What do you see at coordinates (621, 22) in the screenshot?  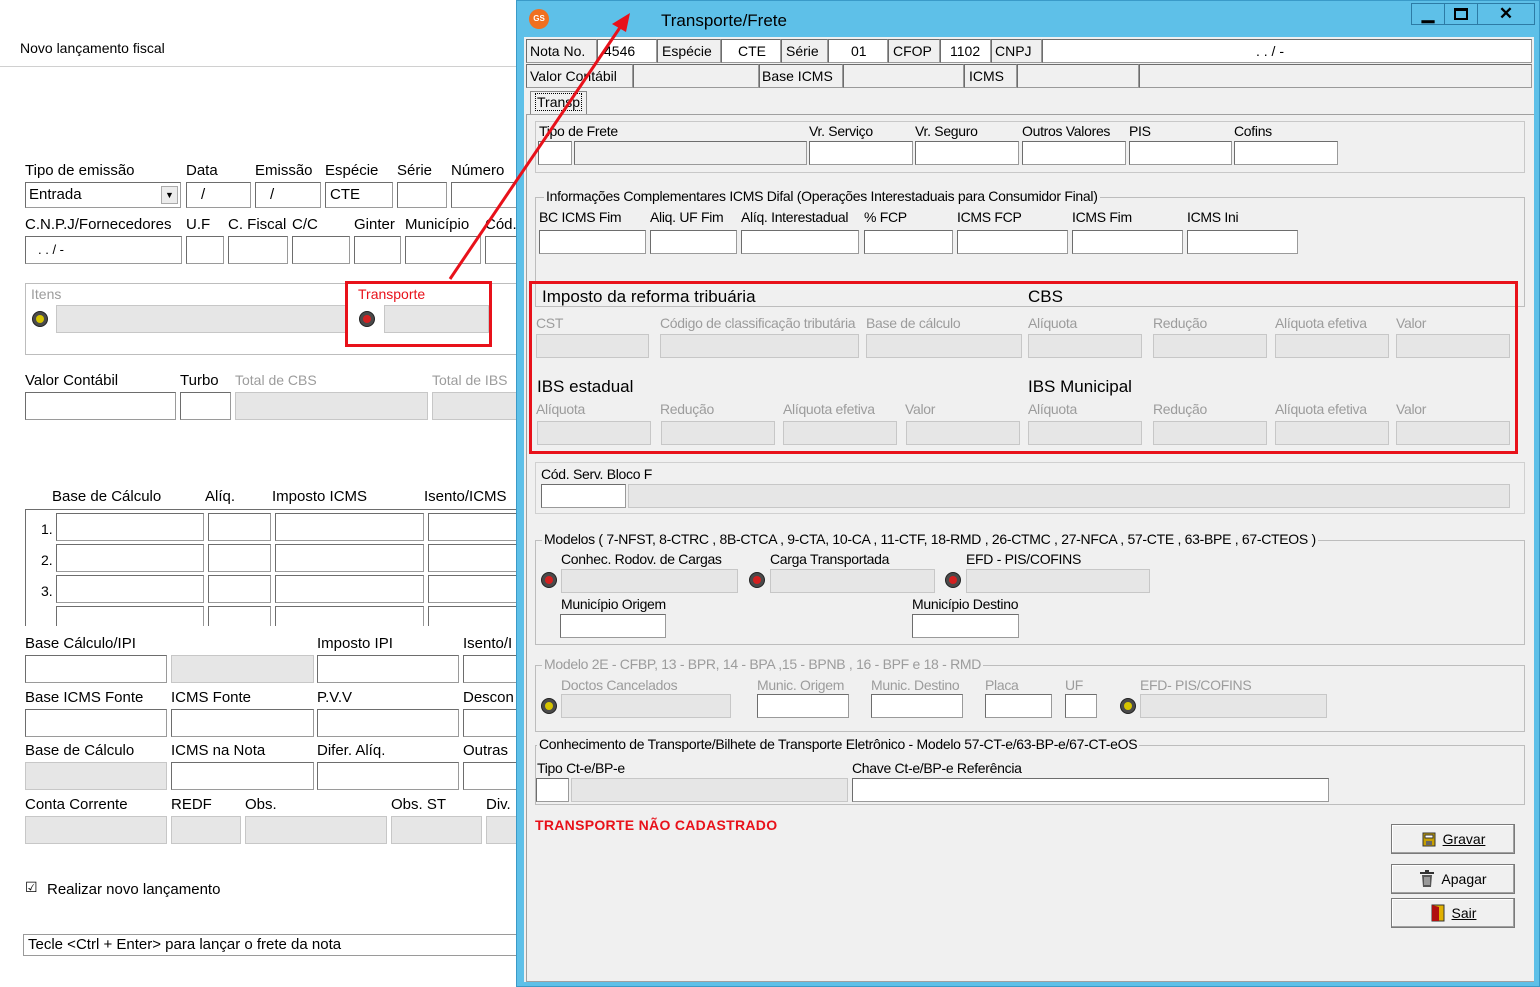 I see `arrow-head` at bounding box center [621, 22].